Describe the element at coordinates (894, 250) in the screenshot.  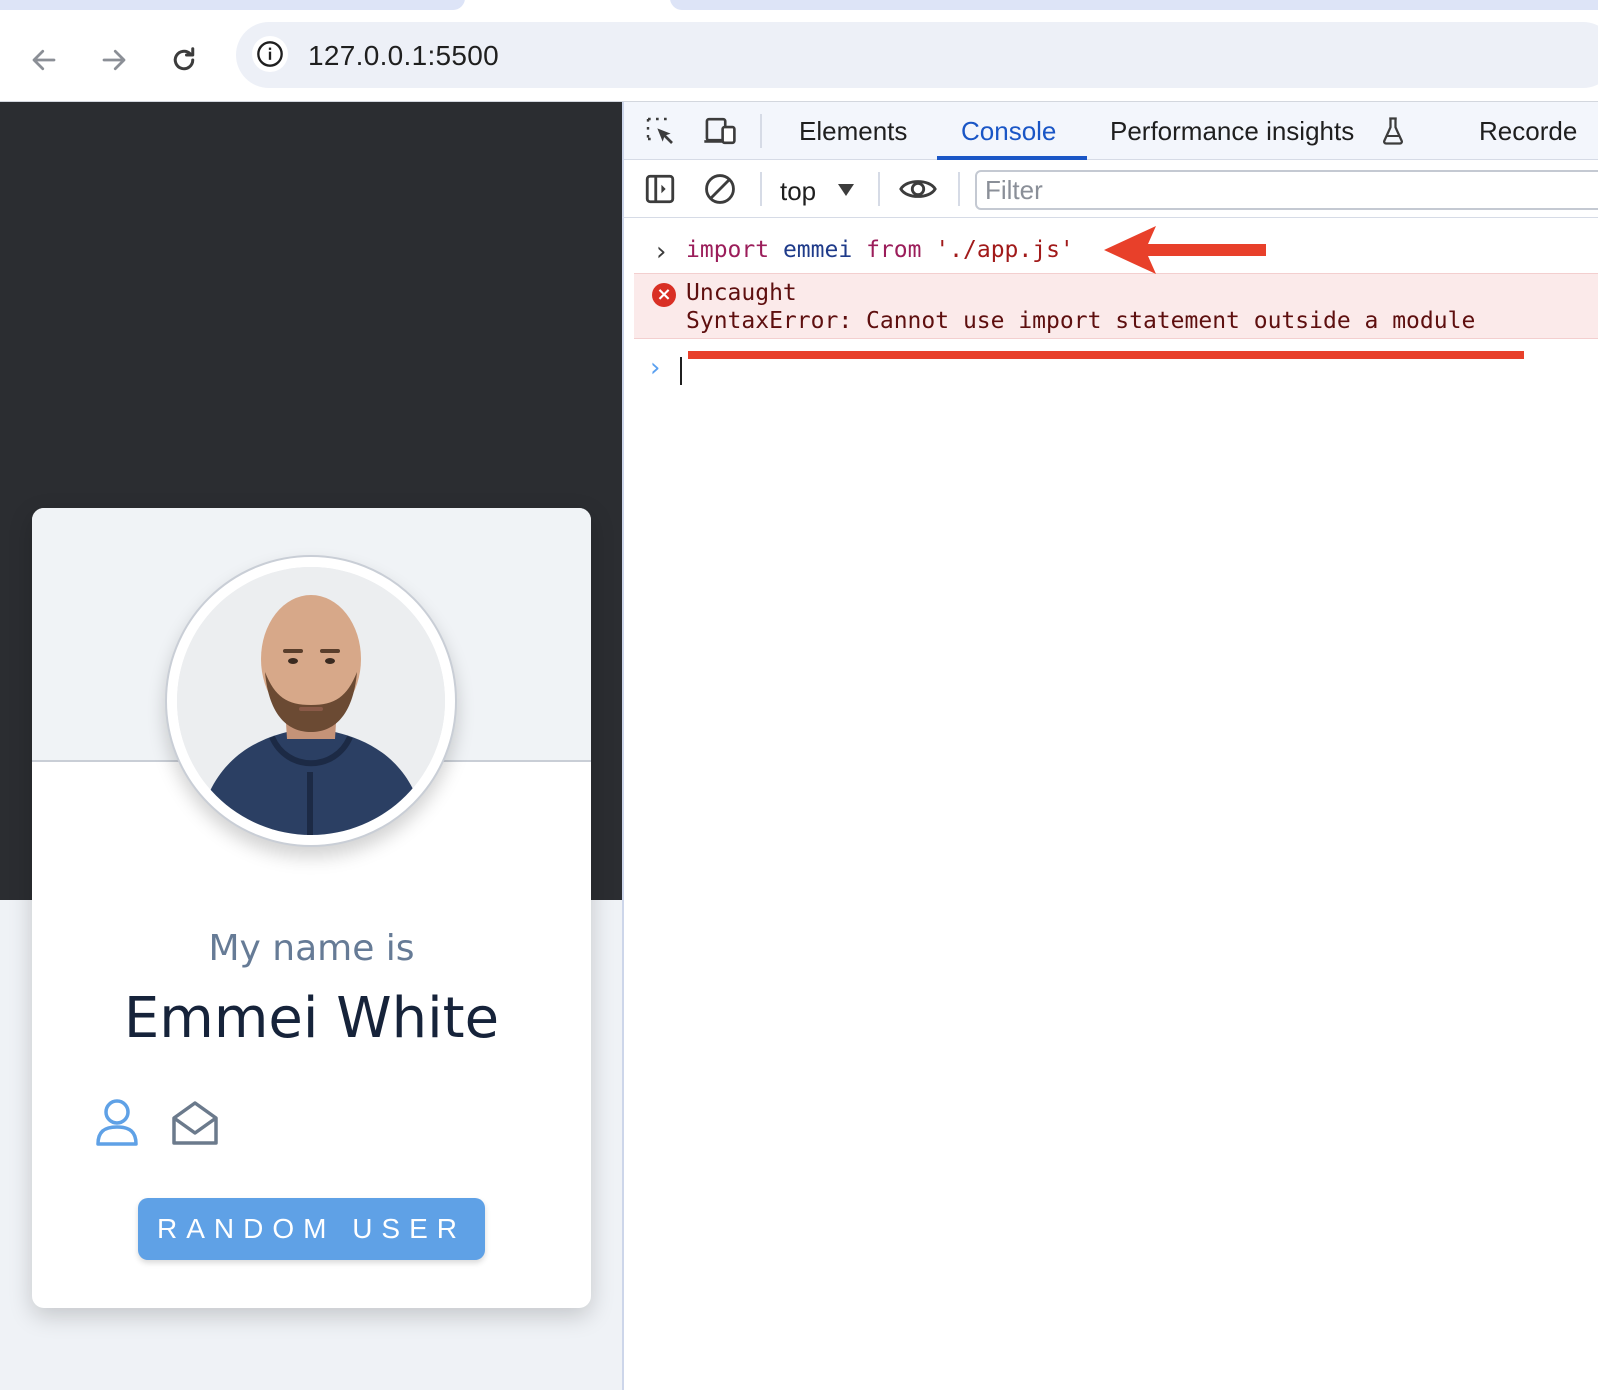
I see `code-keyword: from` at that location.